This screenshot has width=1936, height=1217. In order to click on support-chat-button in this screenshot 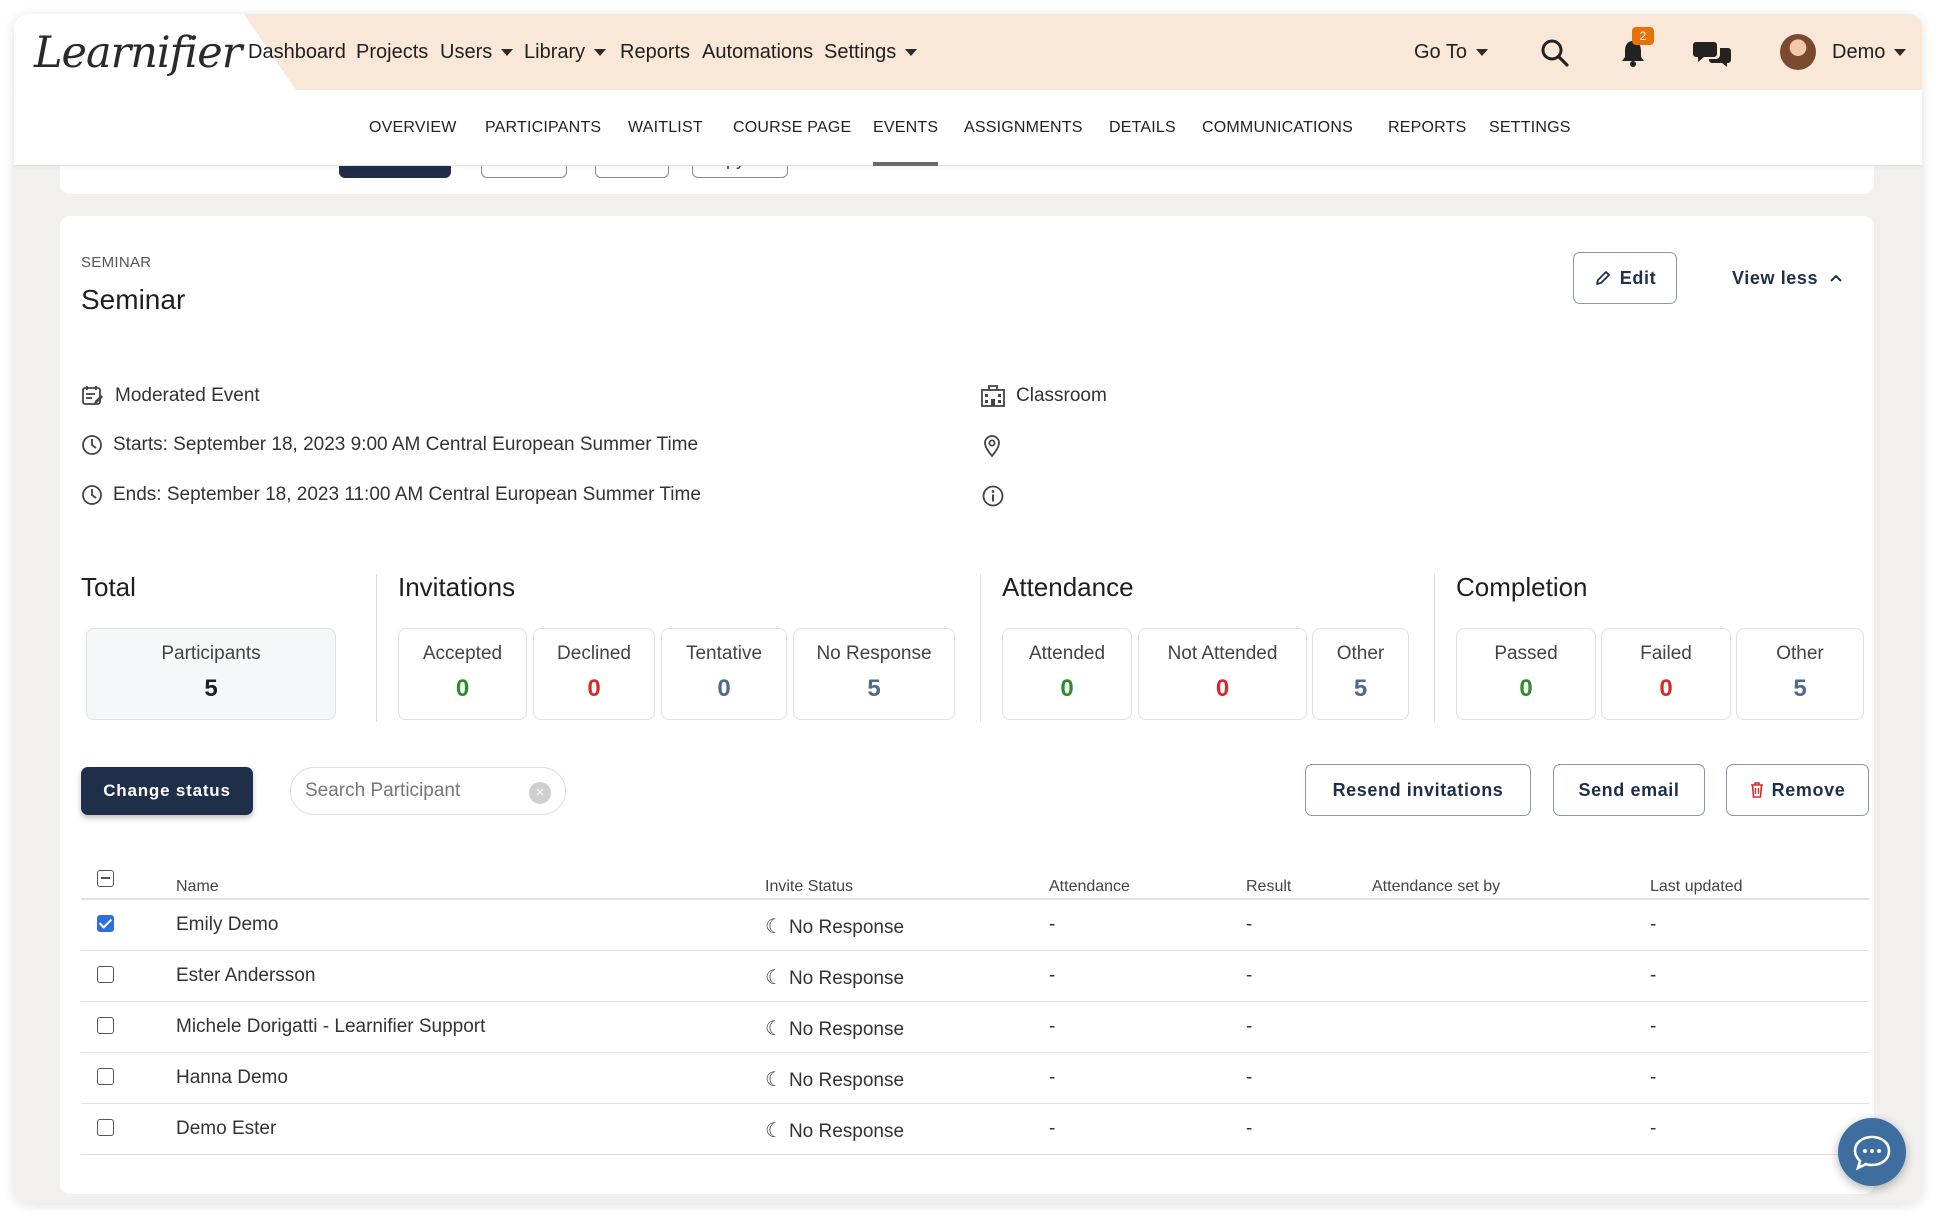, I will do `click(1872, 1152)`.